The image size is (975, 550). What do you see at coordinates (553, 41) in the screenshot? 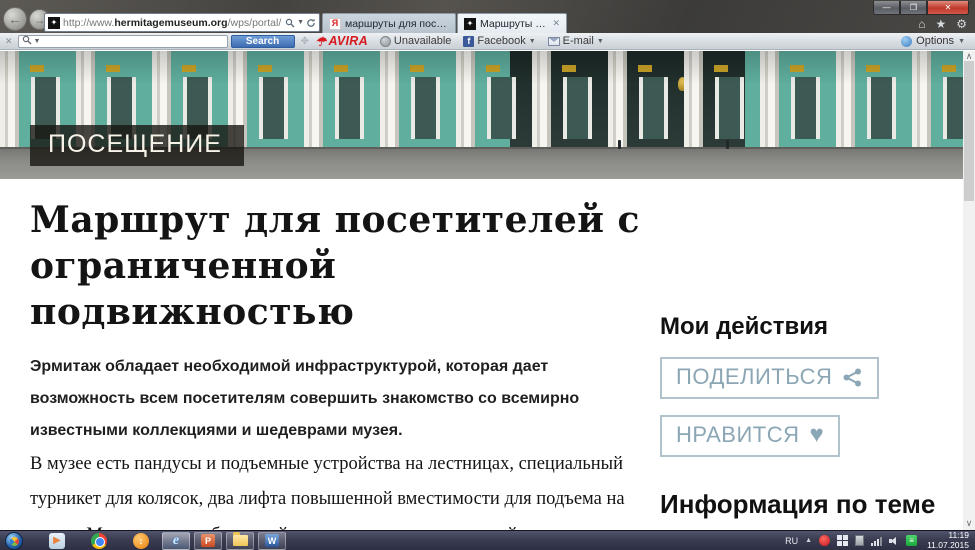
I see `email-envelope-icon` at bounding box center [553, 41].